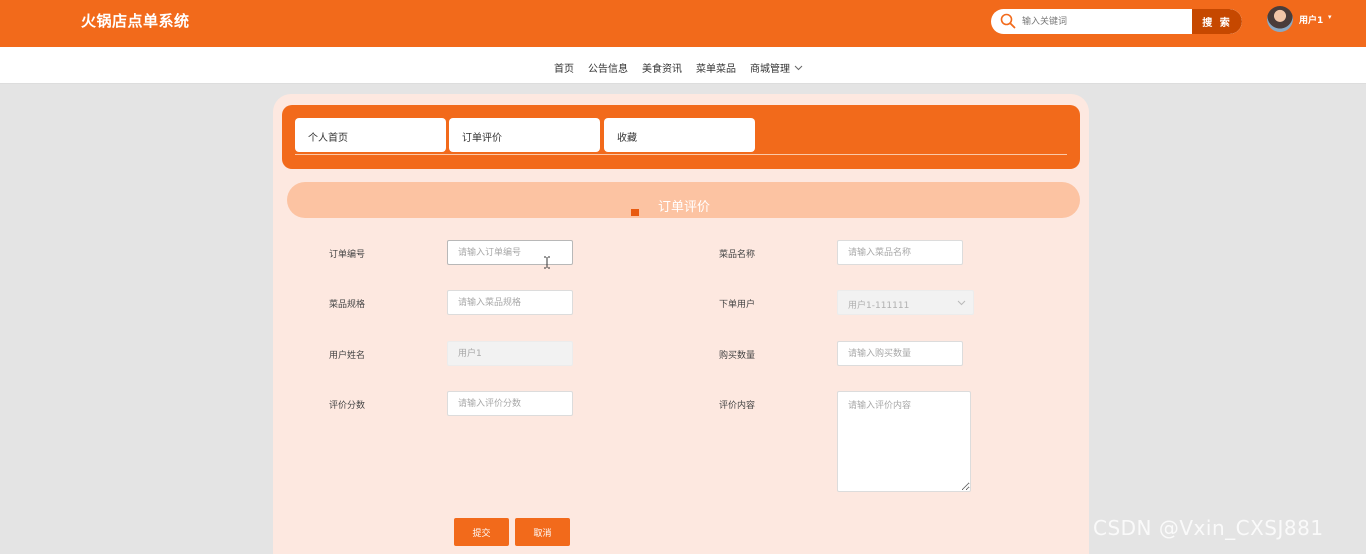 The image size is (1366, 554). I want to click on app-title: 火锅店点单系统, so click(135, 21).